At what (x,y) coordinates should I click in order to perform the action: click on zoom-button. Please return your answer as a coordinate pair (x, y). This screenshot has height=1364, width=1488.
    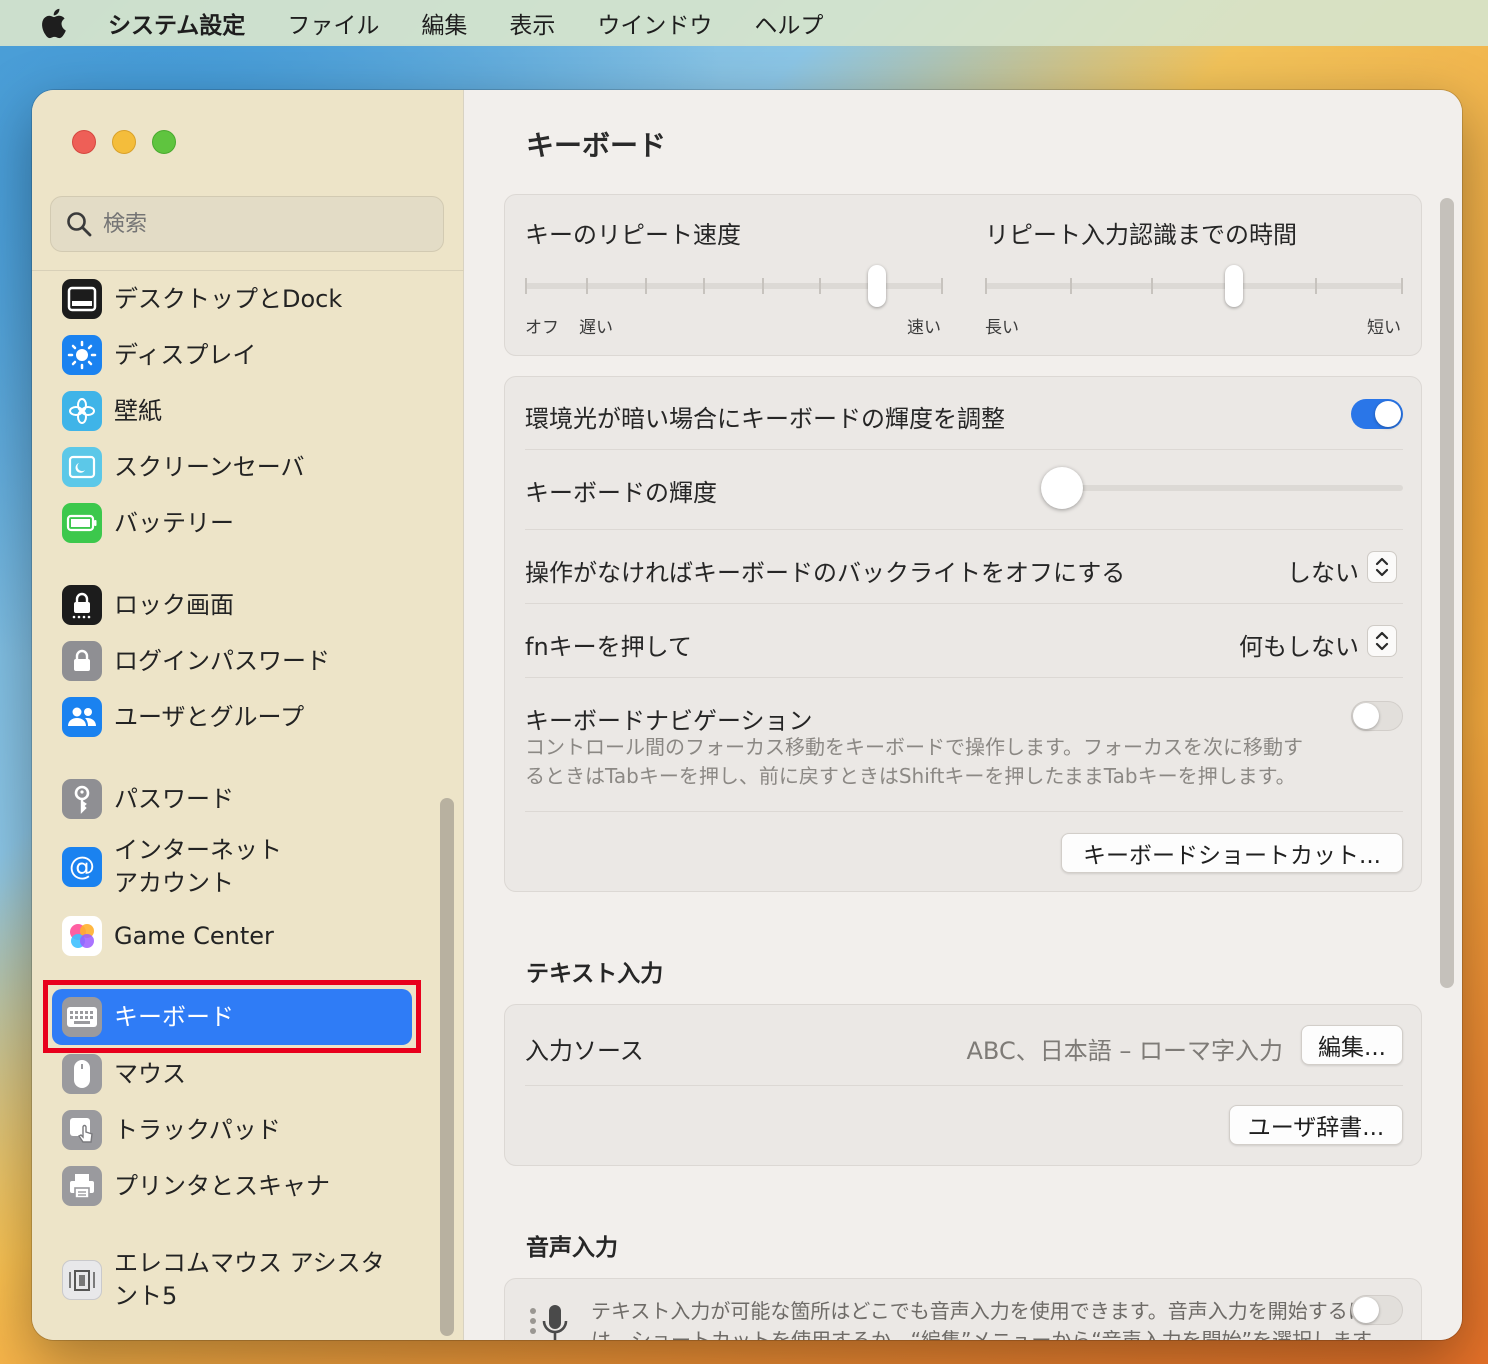
    Looking at the image, I should click on (164, 142).